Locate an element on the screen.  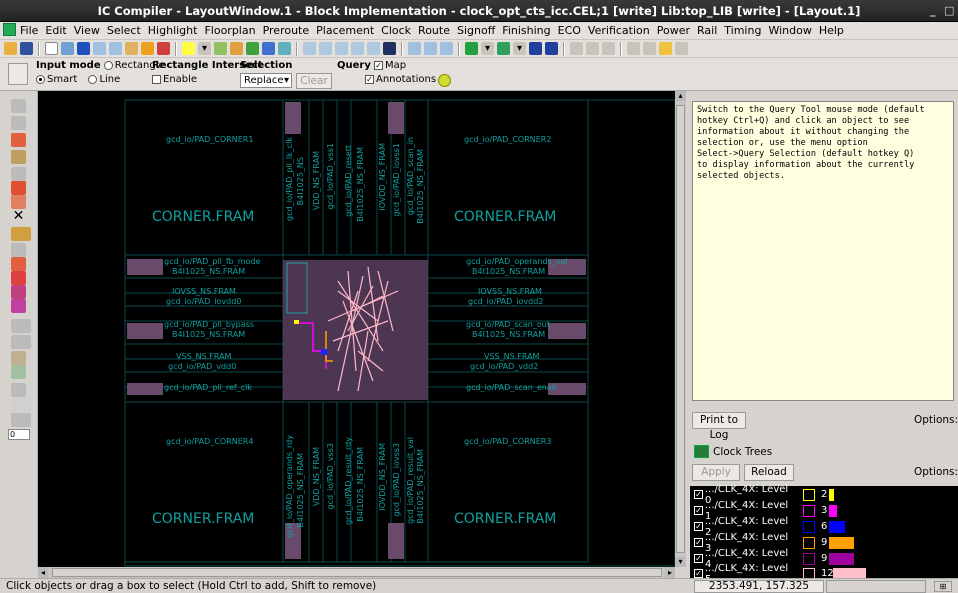
menu-signoff: Signoff is located at coordinates (476, 30).